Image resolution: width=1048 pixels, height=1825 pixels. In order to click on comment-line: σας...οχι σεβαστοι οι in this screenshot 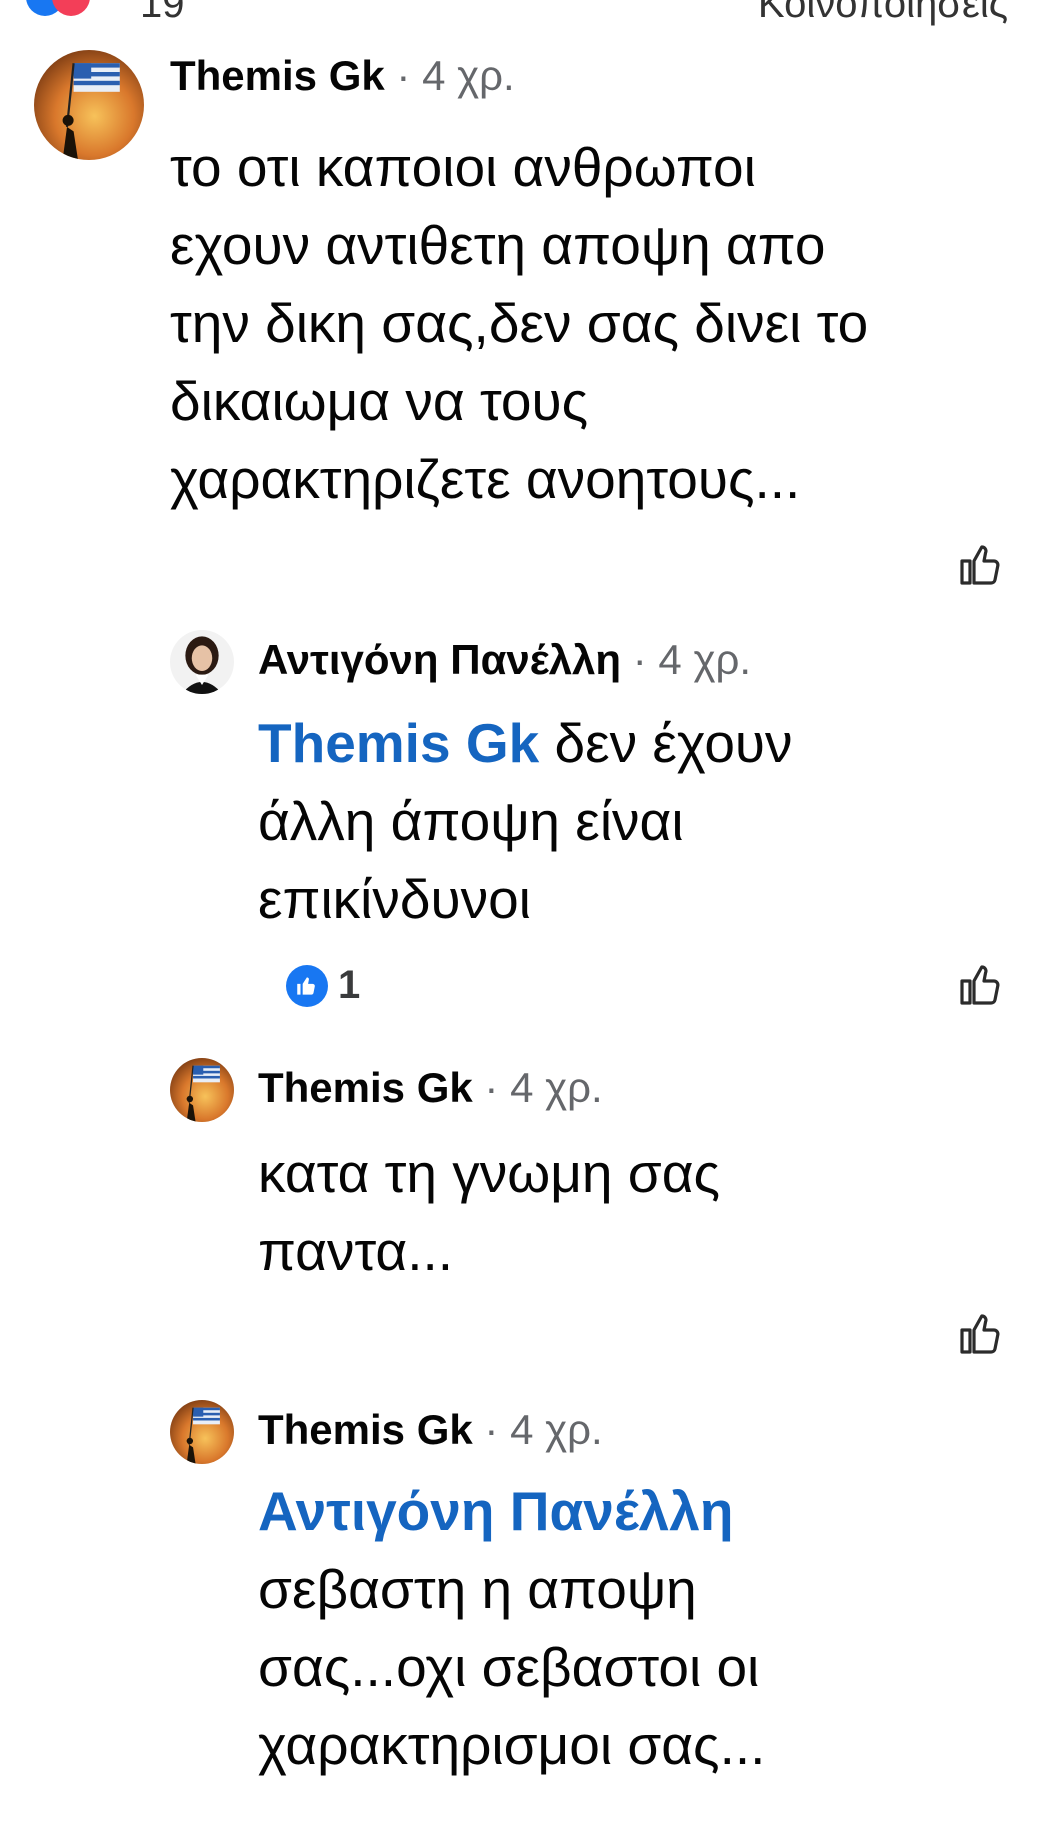, I will do `click(509, 1667)`.